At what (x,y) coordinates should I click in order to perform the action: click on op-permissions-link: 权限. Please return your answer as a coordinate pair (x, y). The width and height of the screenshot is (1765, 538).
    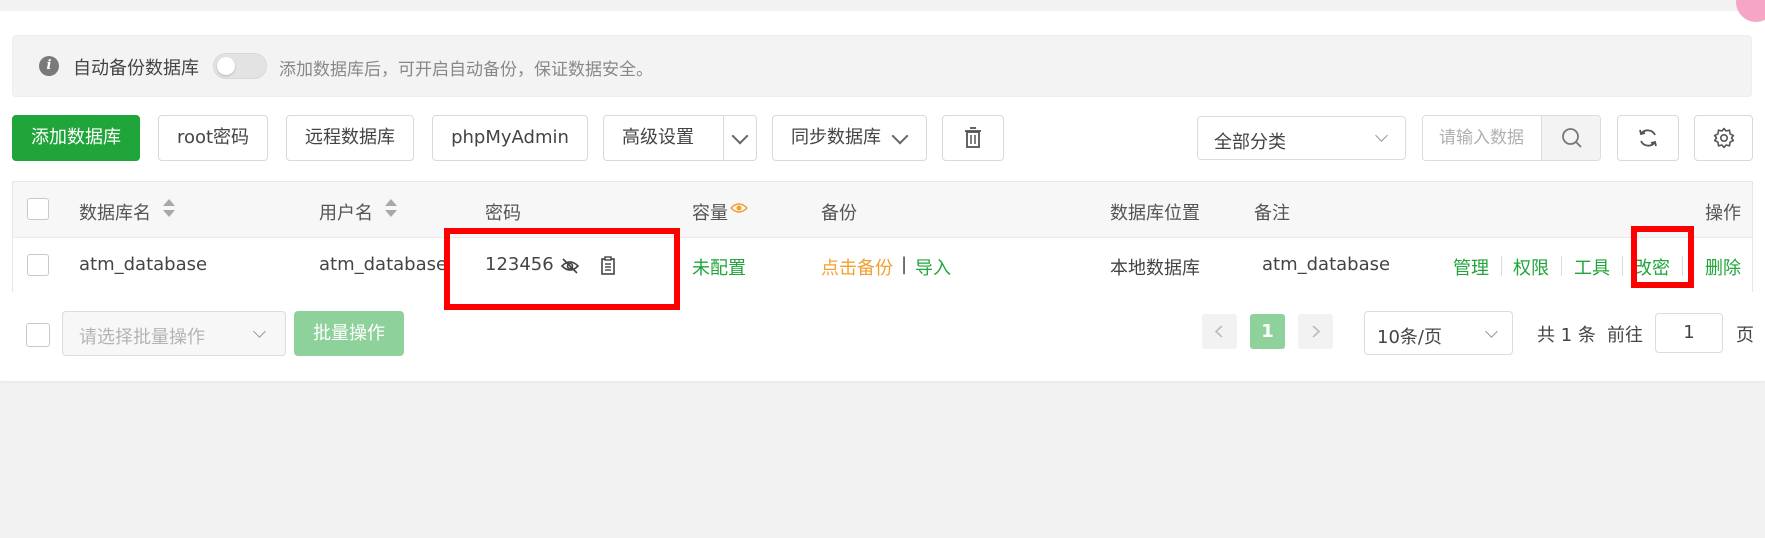
    Looking at the image, I should click on (1531, 267).